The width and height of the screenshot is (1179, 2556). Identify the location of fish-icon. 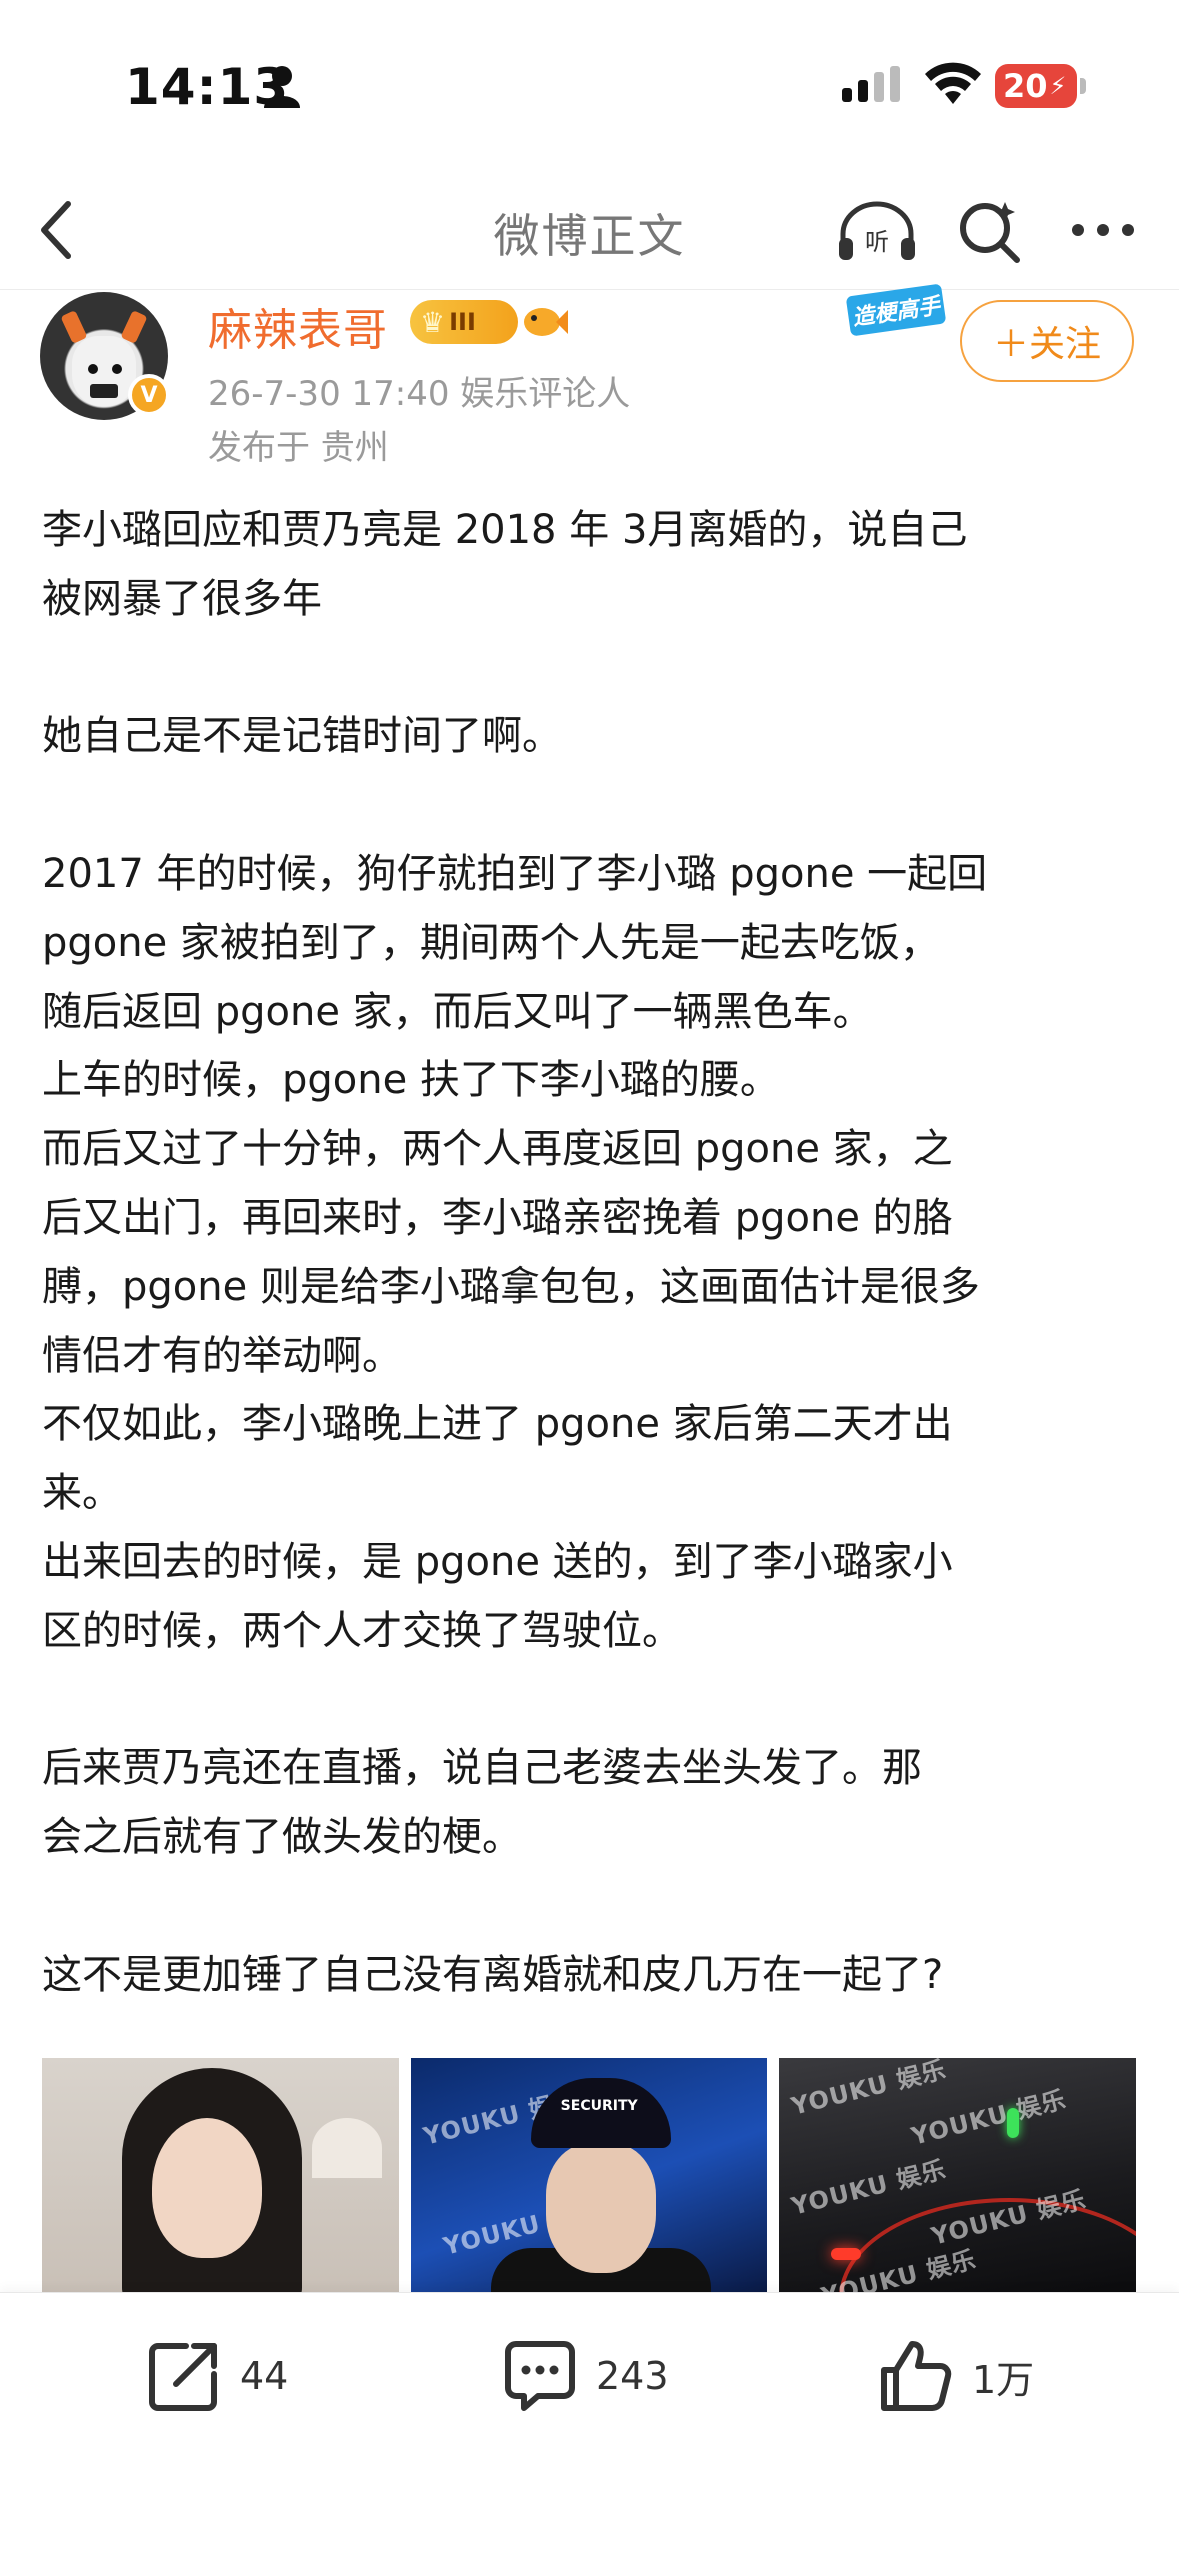
(546, 322).